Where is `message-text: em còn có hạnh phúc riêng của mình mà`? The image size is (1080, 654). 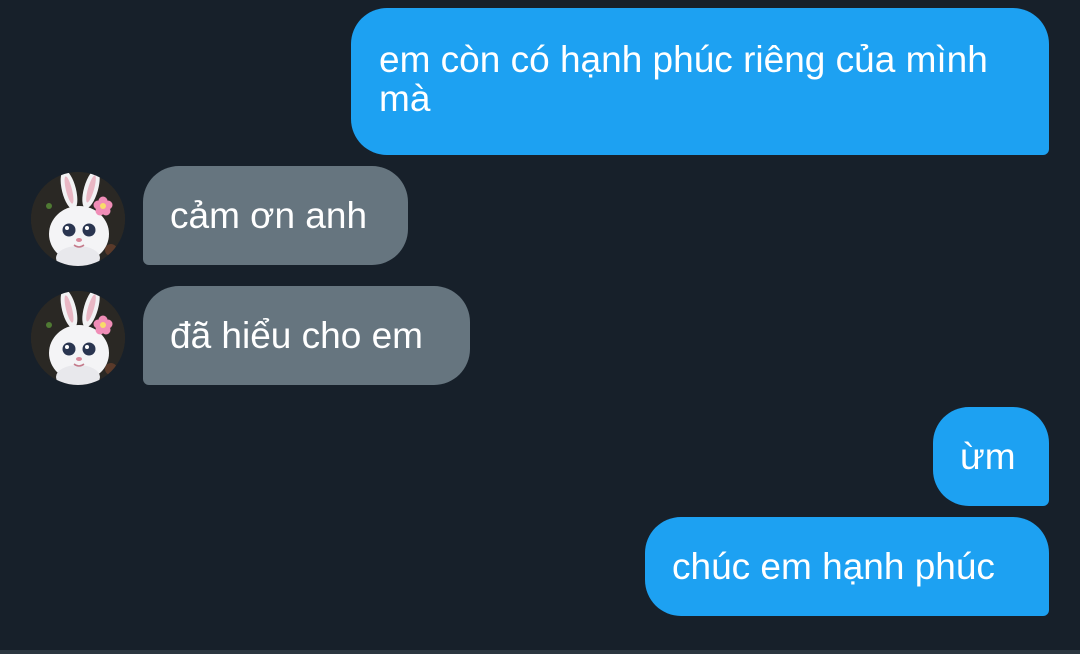
message-text: em còn có hạnh phúc riêng của mình mà is located at coordinates (683, 79).